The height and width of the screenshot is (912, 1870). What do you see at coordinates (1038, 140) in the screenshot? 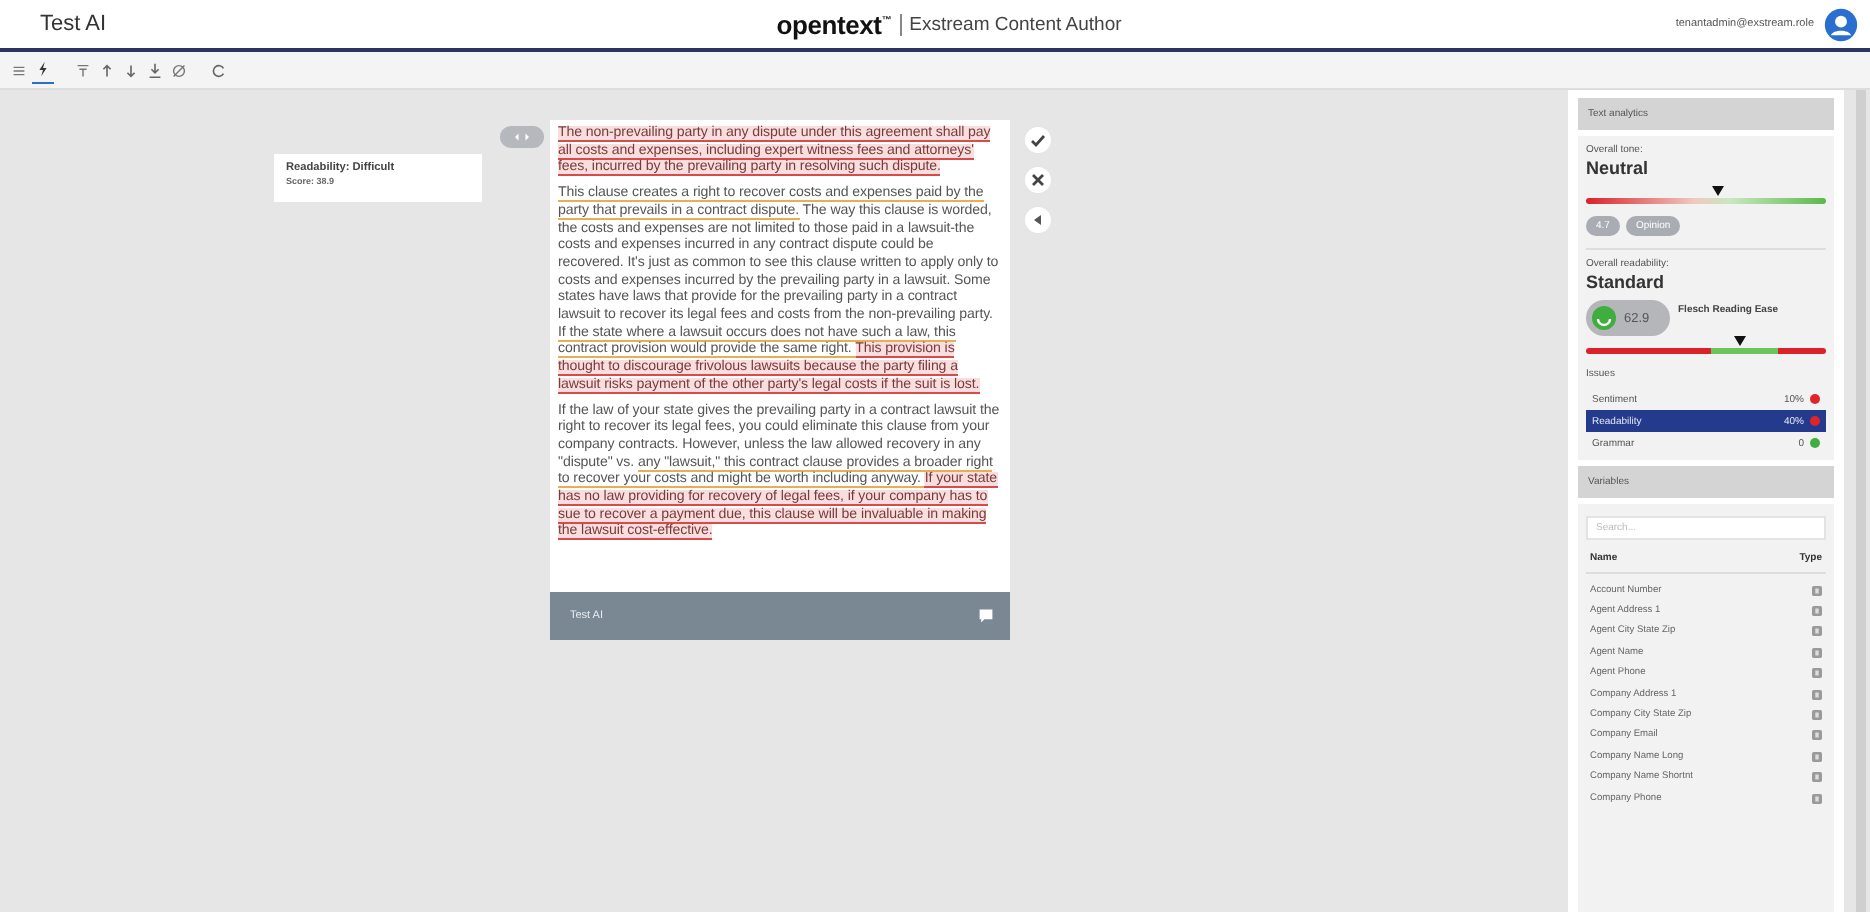
I see `check-icon` at bounding box center [1038, 140].